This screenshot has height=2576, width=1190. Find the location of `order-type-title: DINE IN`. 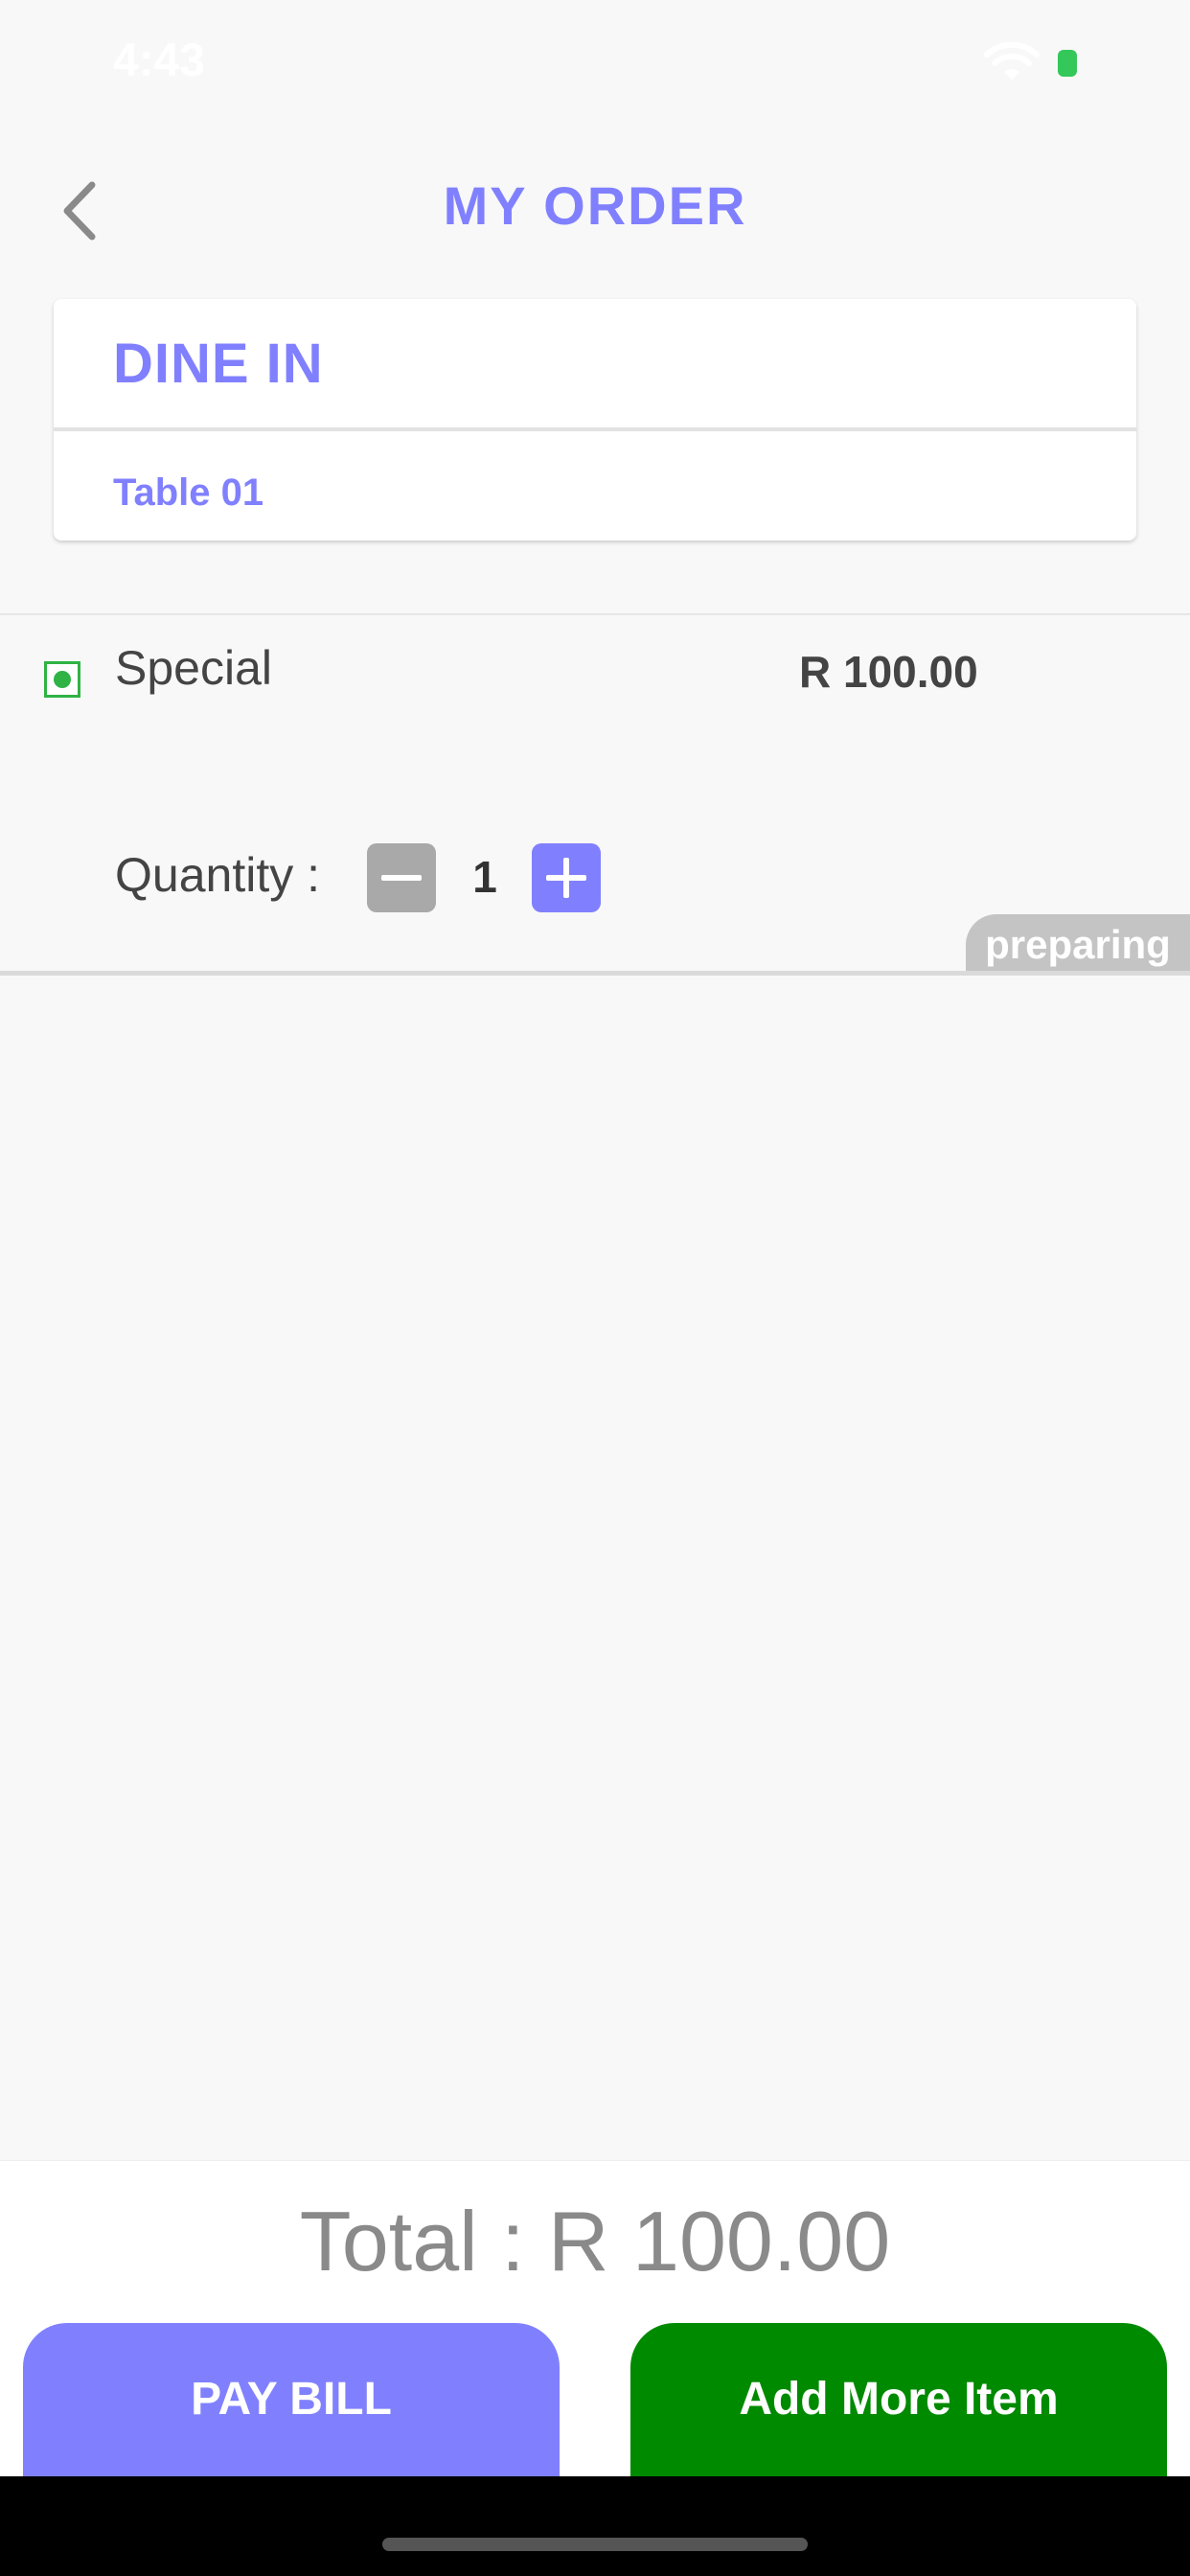

order-type-title: DINE IN is located at coordinates (218, 364).